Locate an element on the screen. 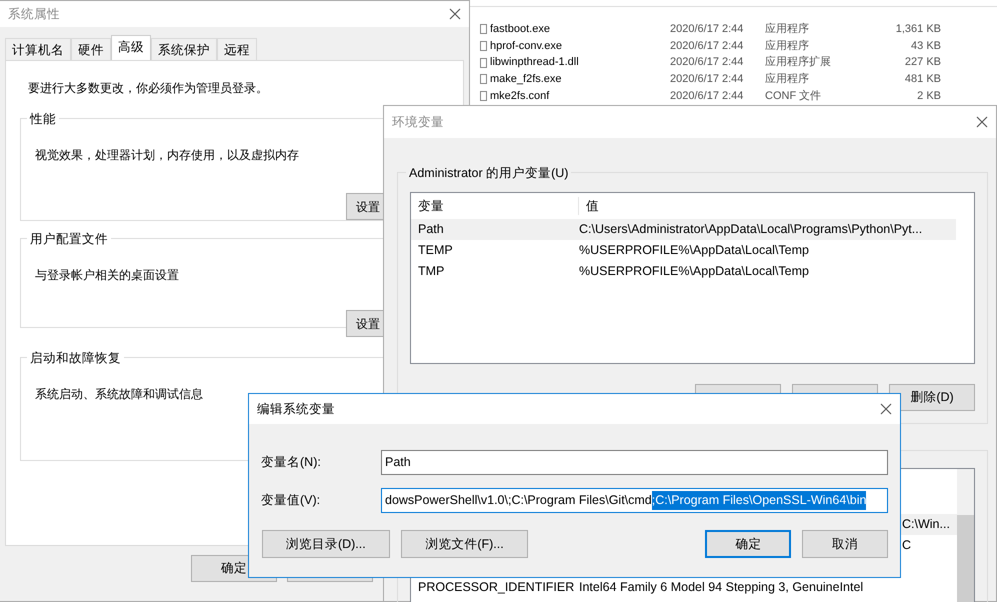 This screenshot has width=997, height=602. file-name: libwinpthread-1.dll is located at coordinates (534, 62).